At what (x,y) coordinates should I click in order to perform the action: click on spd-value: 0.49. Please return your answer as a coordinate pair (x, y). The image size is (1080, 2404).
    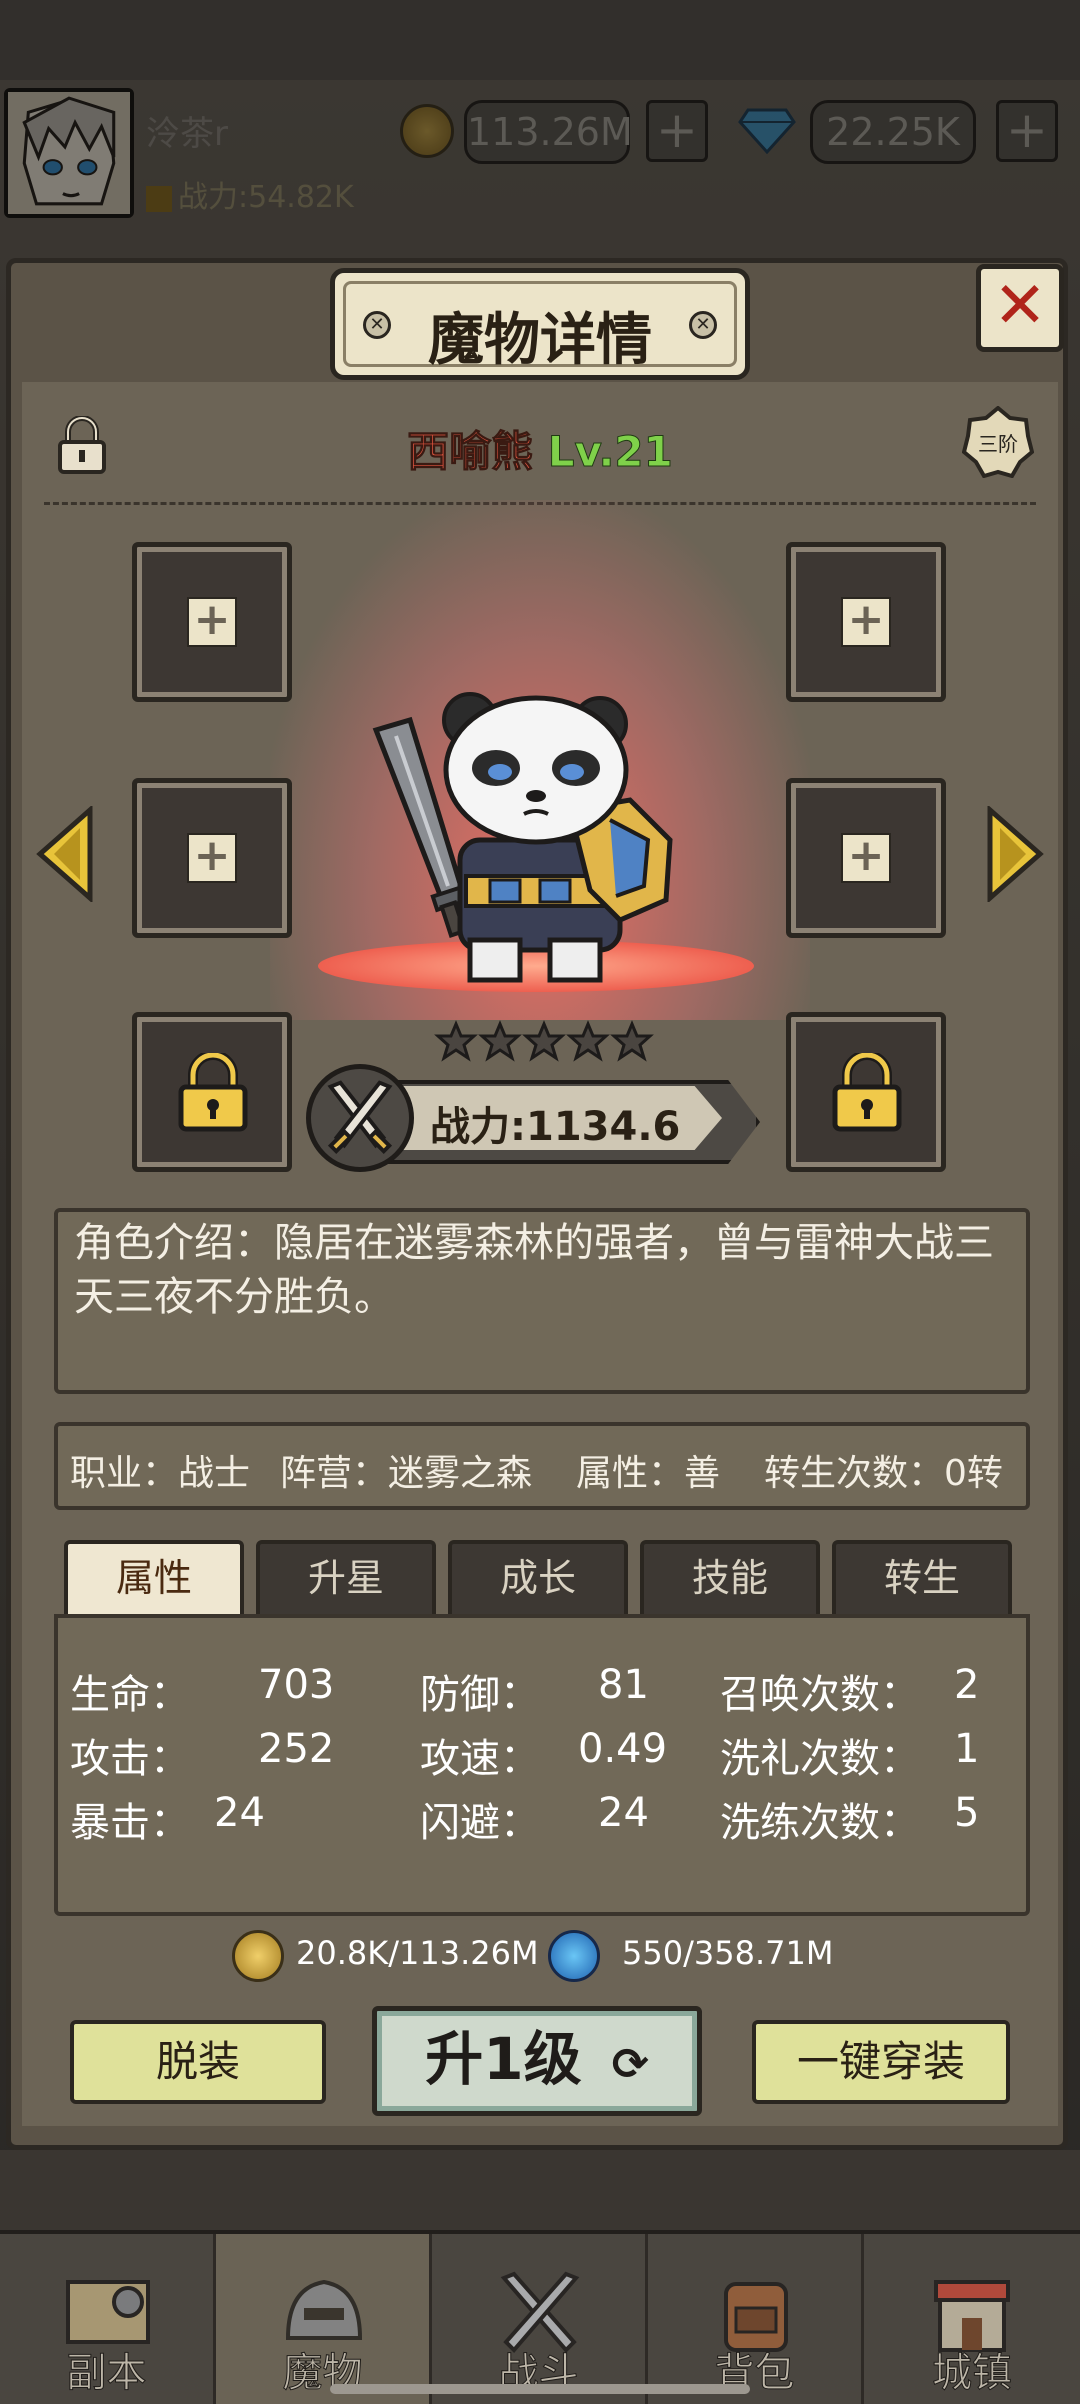
    Looking at the image, I should click on (623, 1749).